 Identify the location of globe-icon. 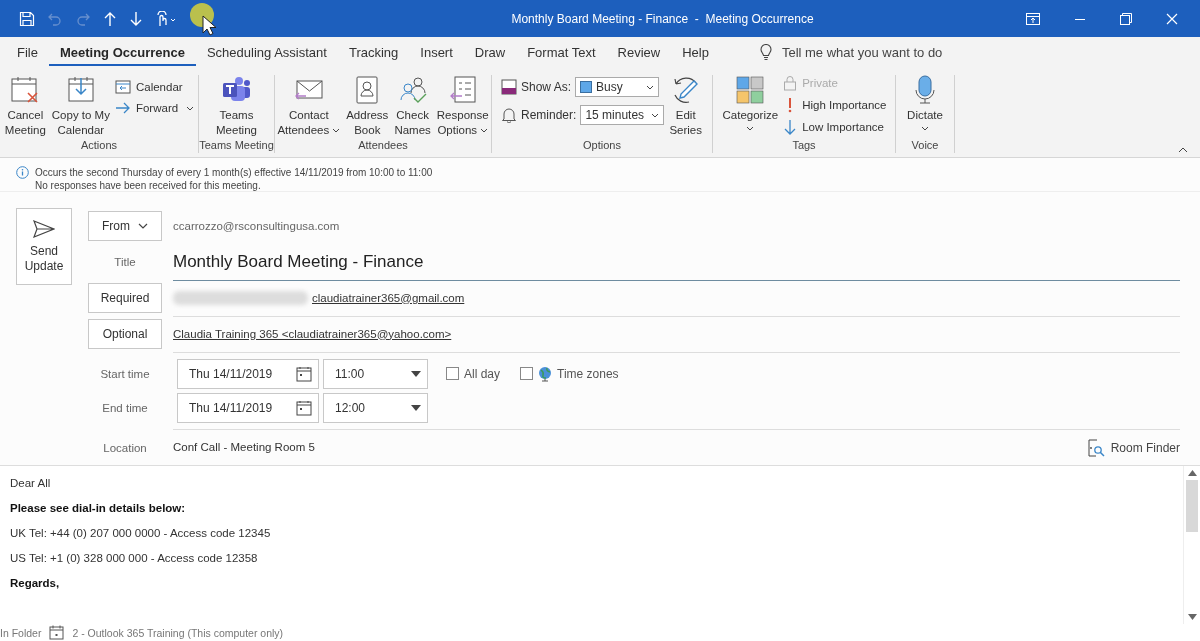
(545, 373).